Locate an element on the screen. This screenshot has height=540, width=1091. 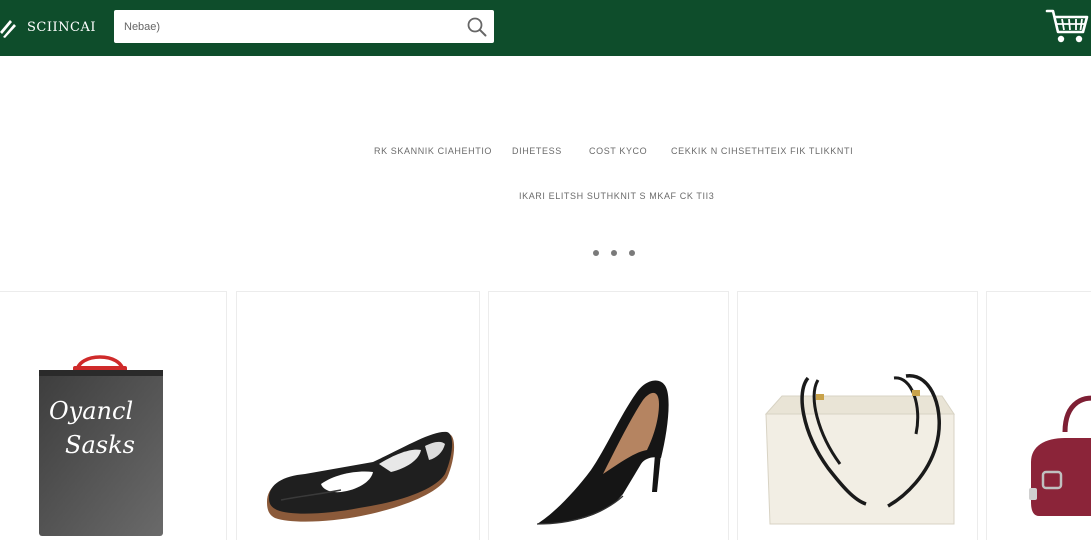
search-icon is located at coordinates (477, 27).